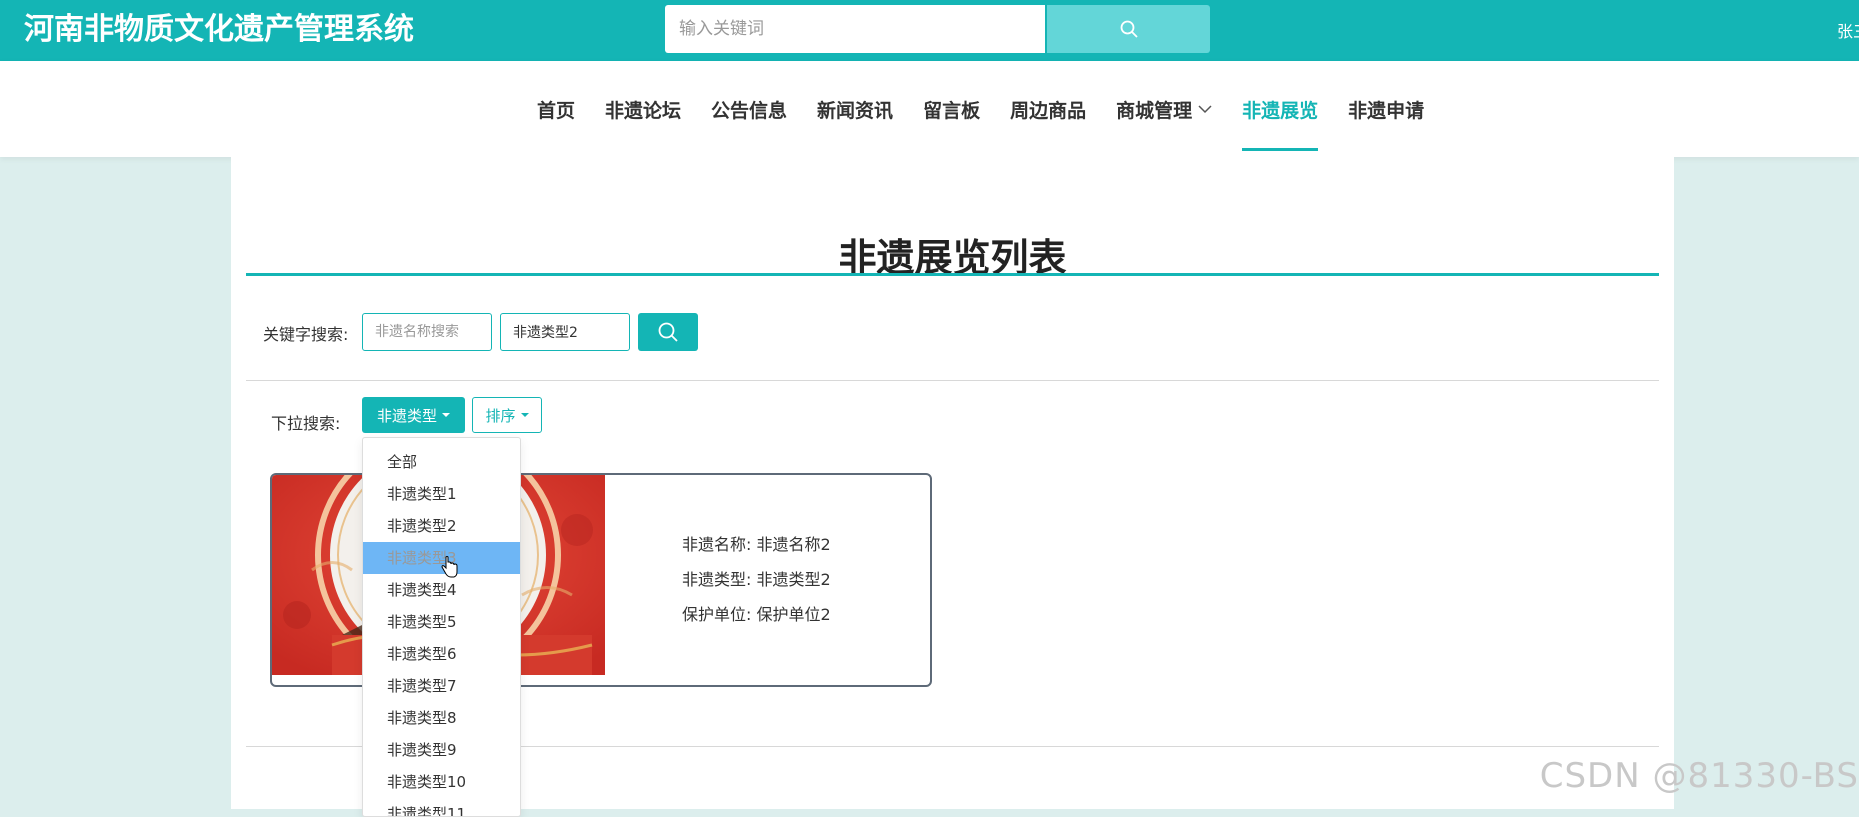 The height and width of the screenshot is (817, 1859). I want to click on sort-dropdown-button: 排序, so click(507, 415).